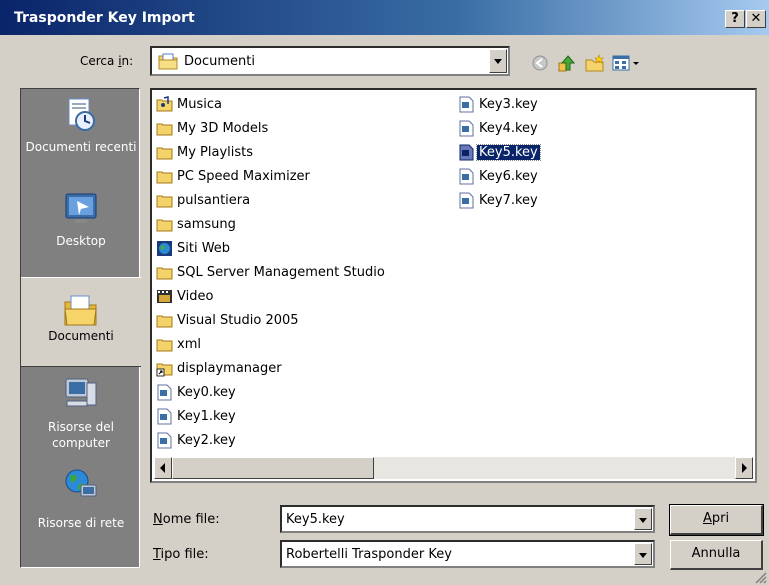  What do you see at coordinates (81, 392) in the screenshot?
I see `my-computer-icon` at bounding box center [81, 392].